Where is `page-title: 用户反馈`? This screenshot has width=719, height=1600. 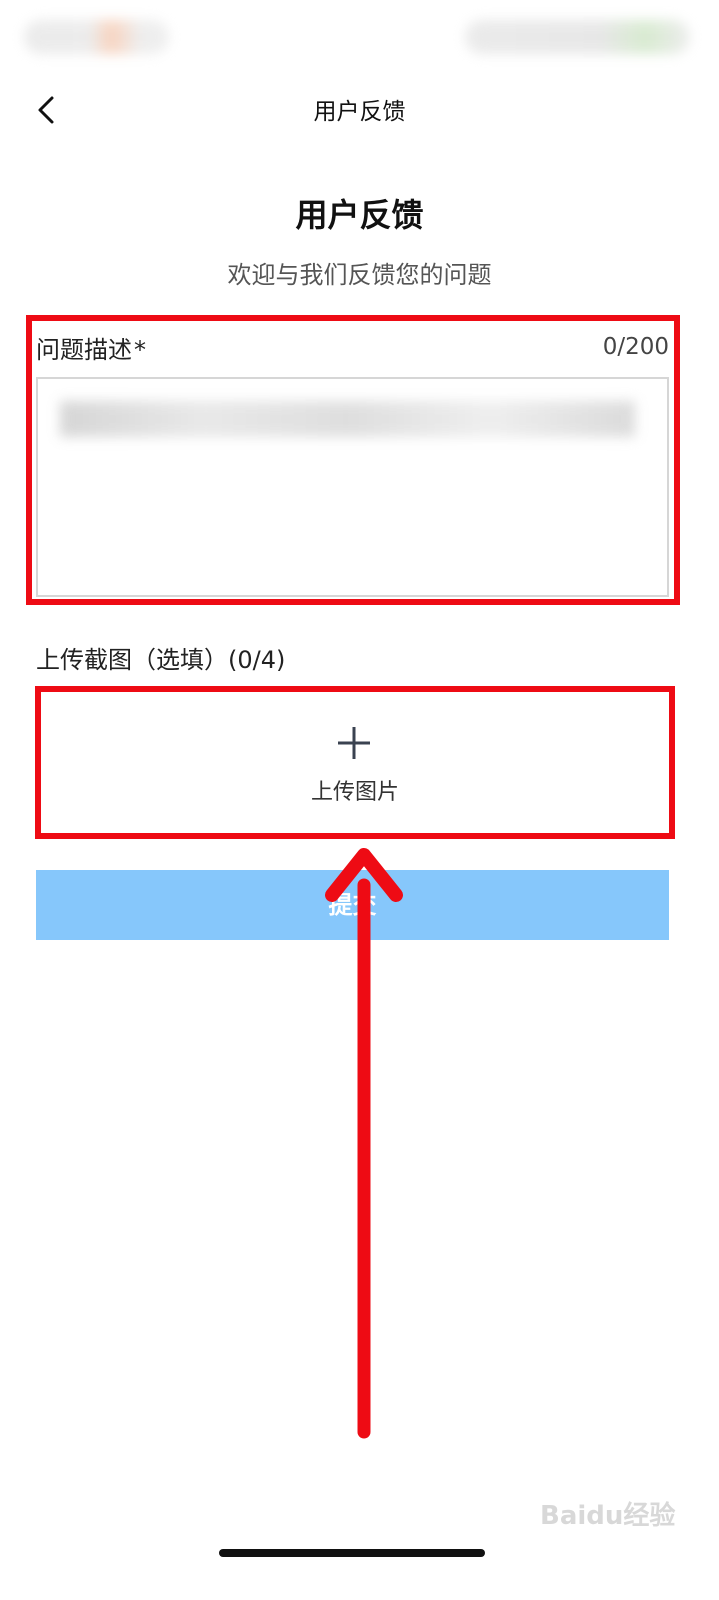
page-title: 用户反馈 is located at coordinates (359, 215).